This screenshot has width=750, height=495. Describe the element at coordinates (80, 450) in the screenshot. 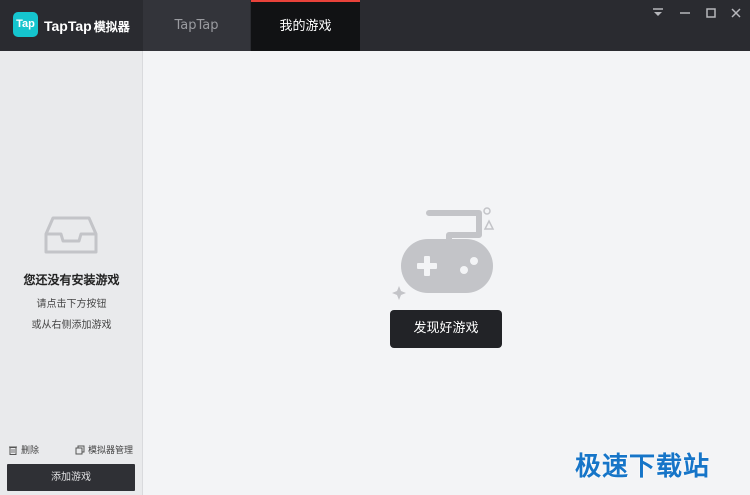

I see `copy-windows-icon` at that location.